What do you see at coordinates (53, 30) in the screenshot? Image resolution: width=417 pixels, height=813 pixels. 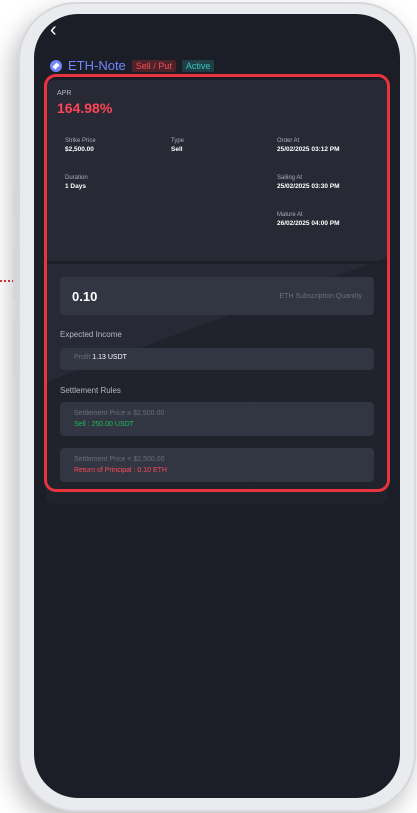 I see `chevron-left-icon: ‹` at bounding box center [53, 30].